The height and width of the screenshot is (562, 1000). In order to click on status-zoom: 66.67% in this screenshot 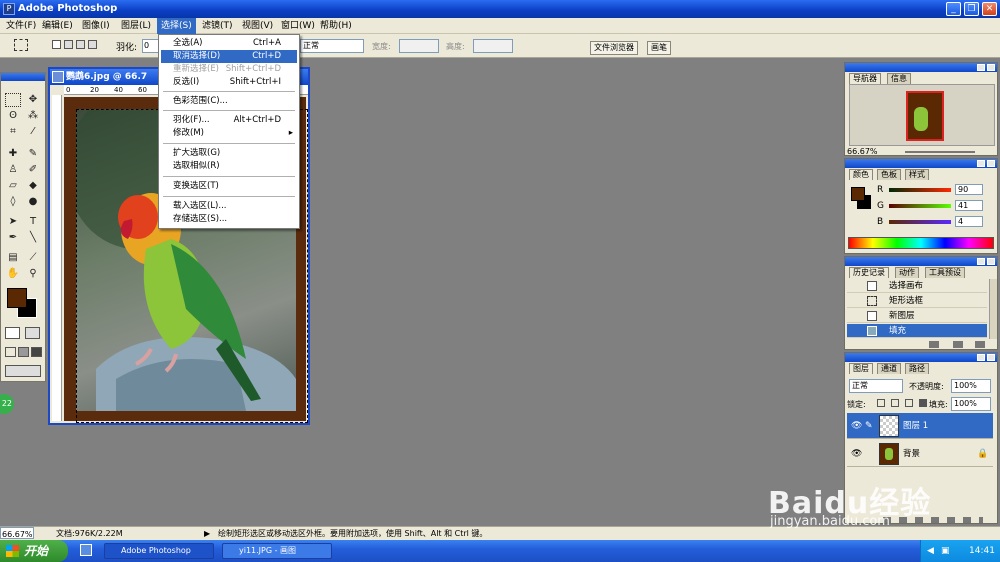, I will do `click(17, 533)`.